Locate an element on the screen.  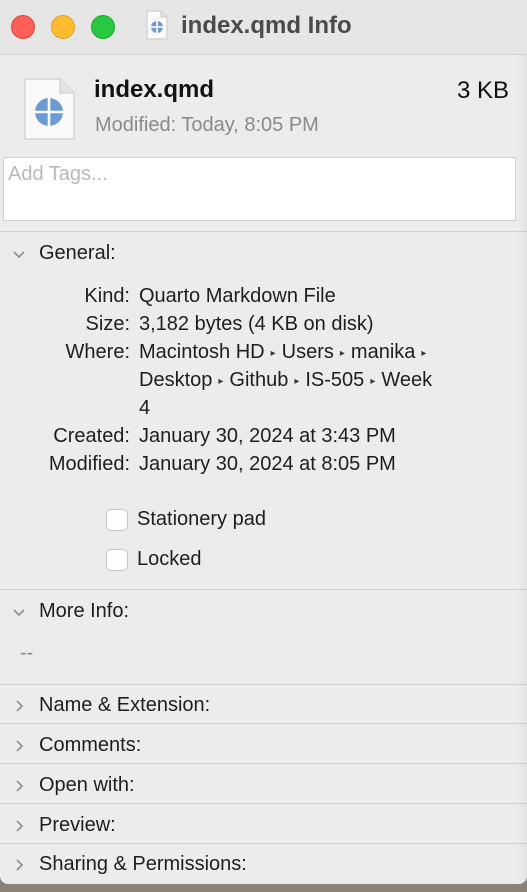
zoom-window-button is located at coordinates (103, 27).